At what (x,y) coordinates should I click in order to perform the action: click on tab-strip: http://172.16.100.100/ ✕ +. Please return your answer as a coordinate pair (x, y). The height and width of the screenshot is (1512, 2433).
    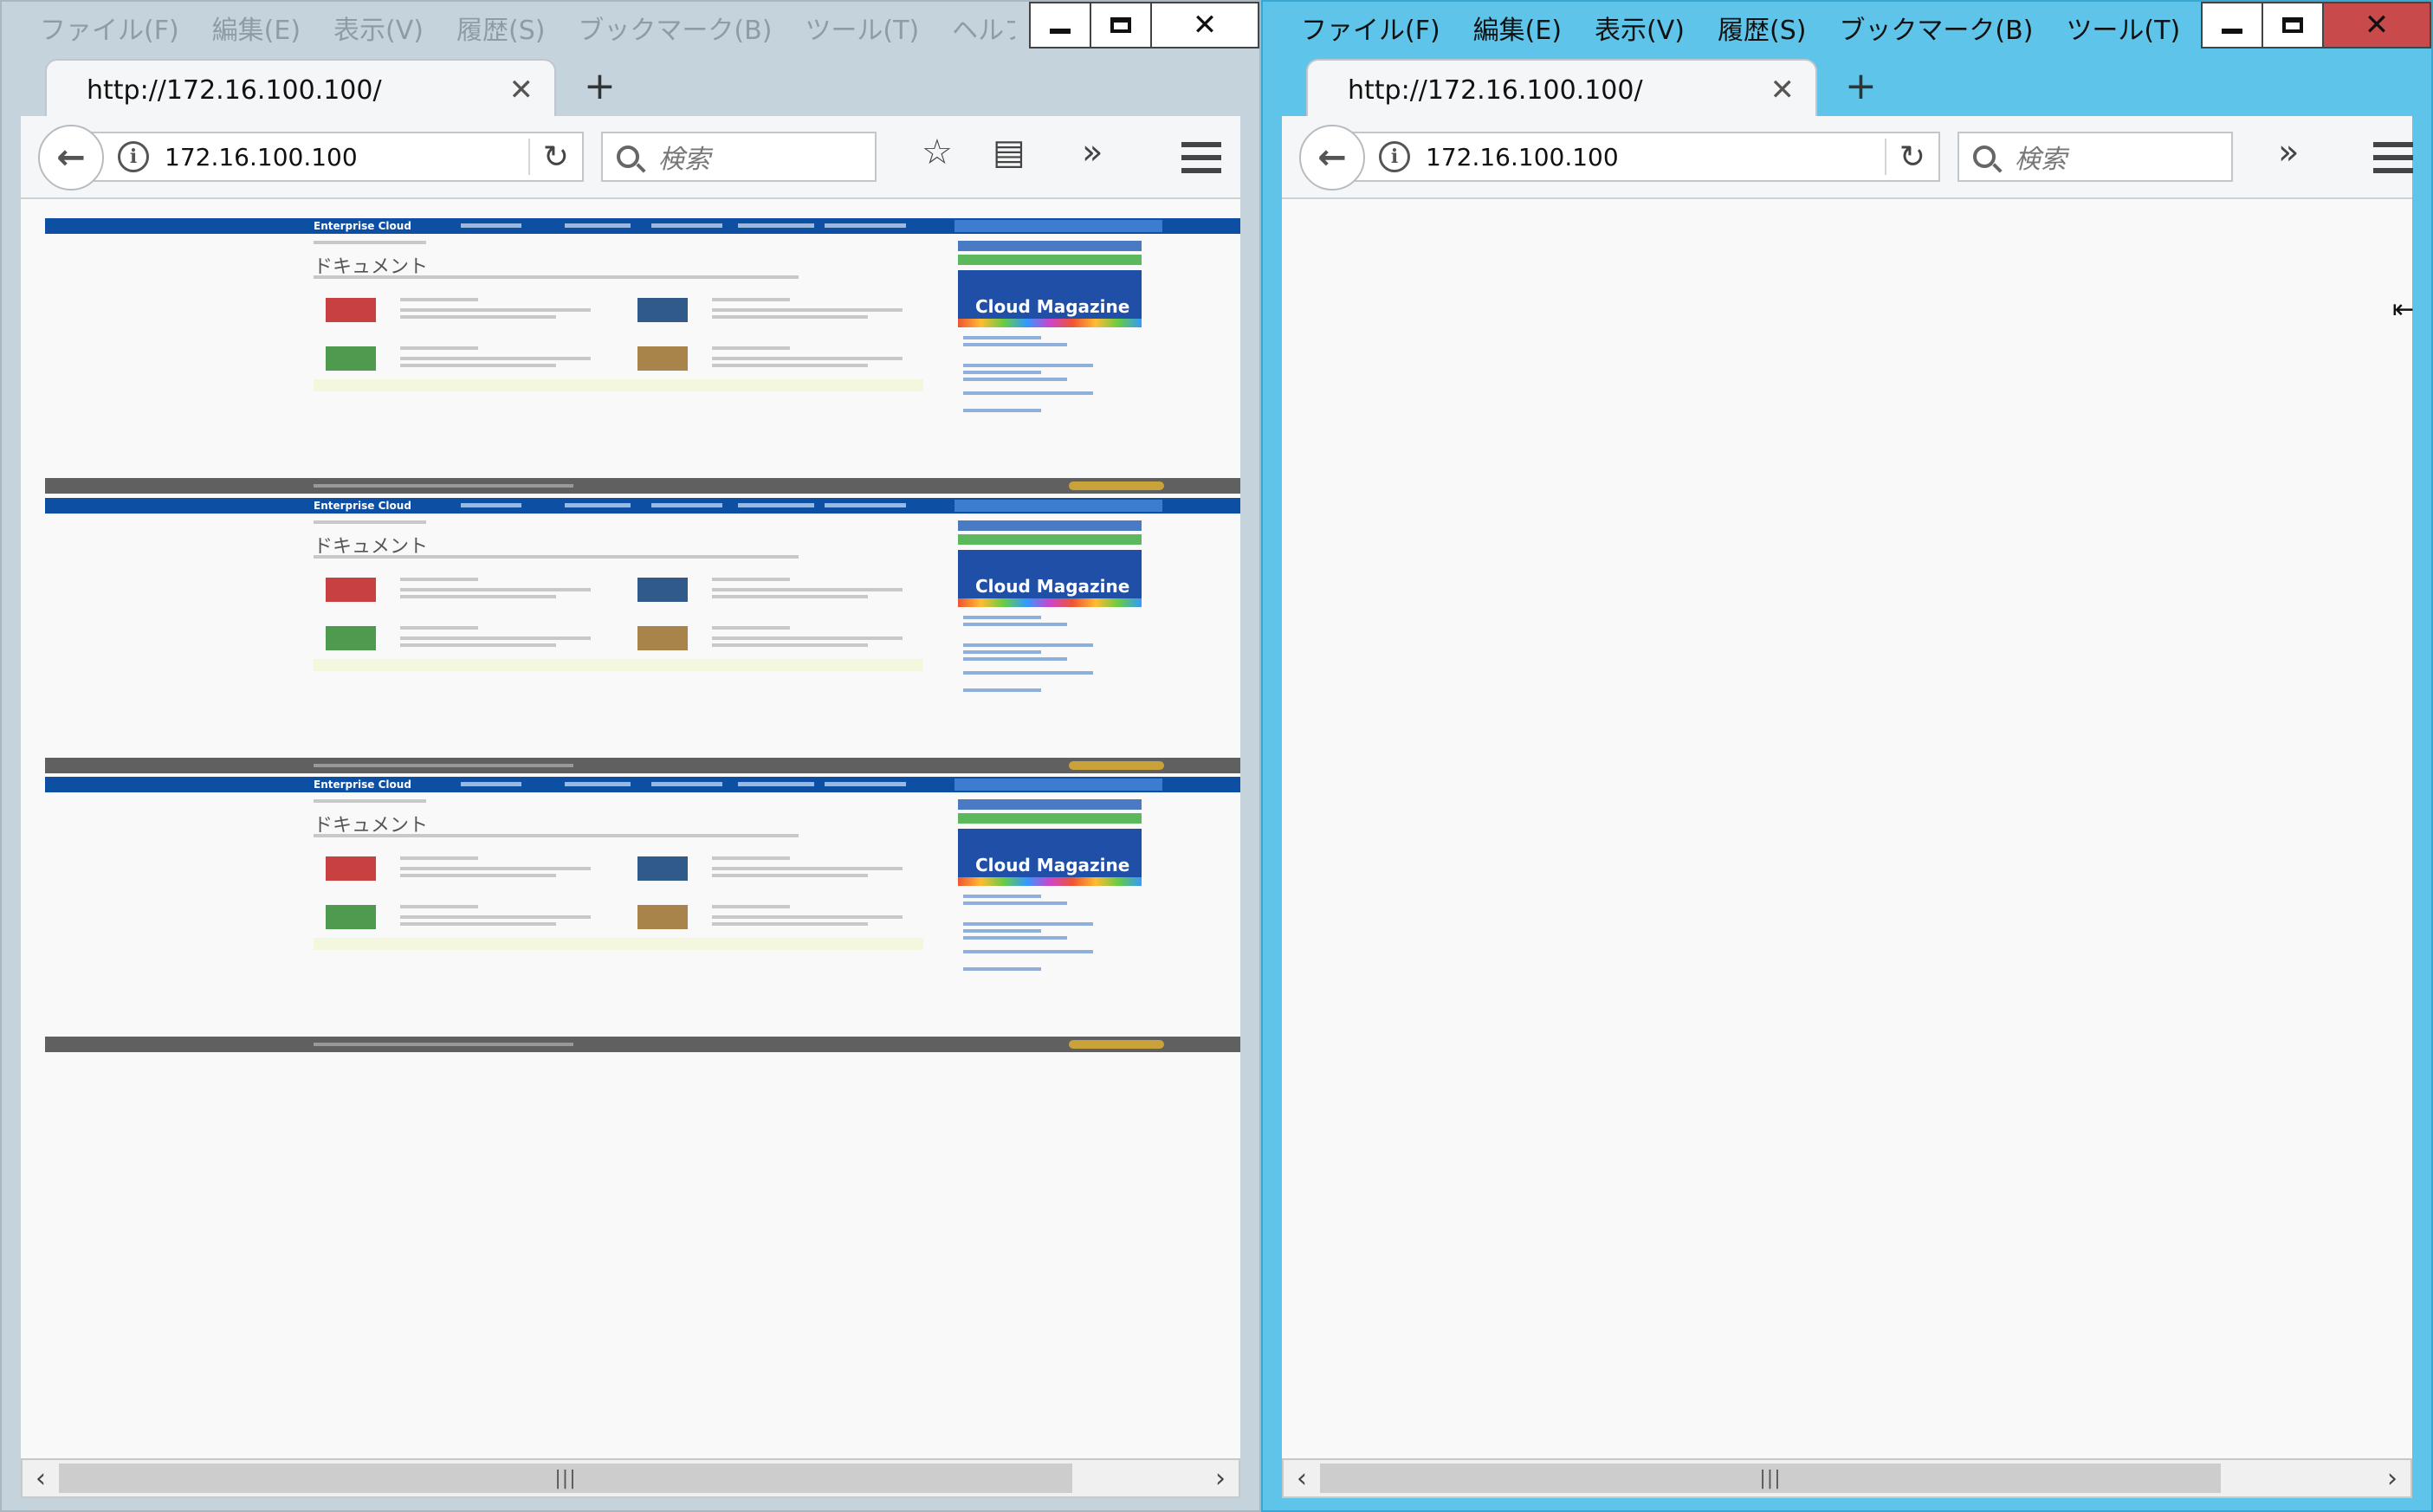
    Looking at the image, I should click on (1847, 87).